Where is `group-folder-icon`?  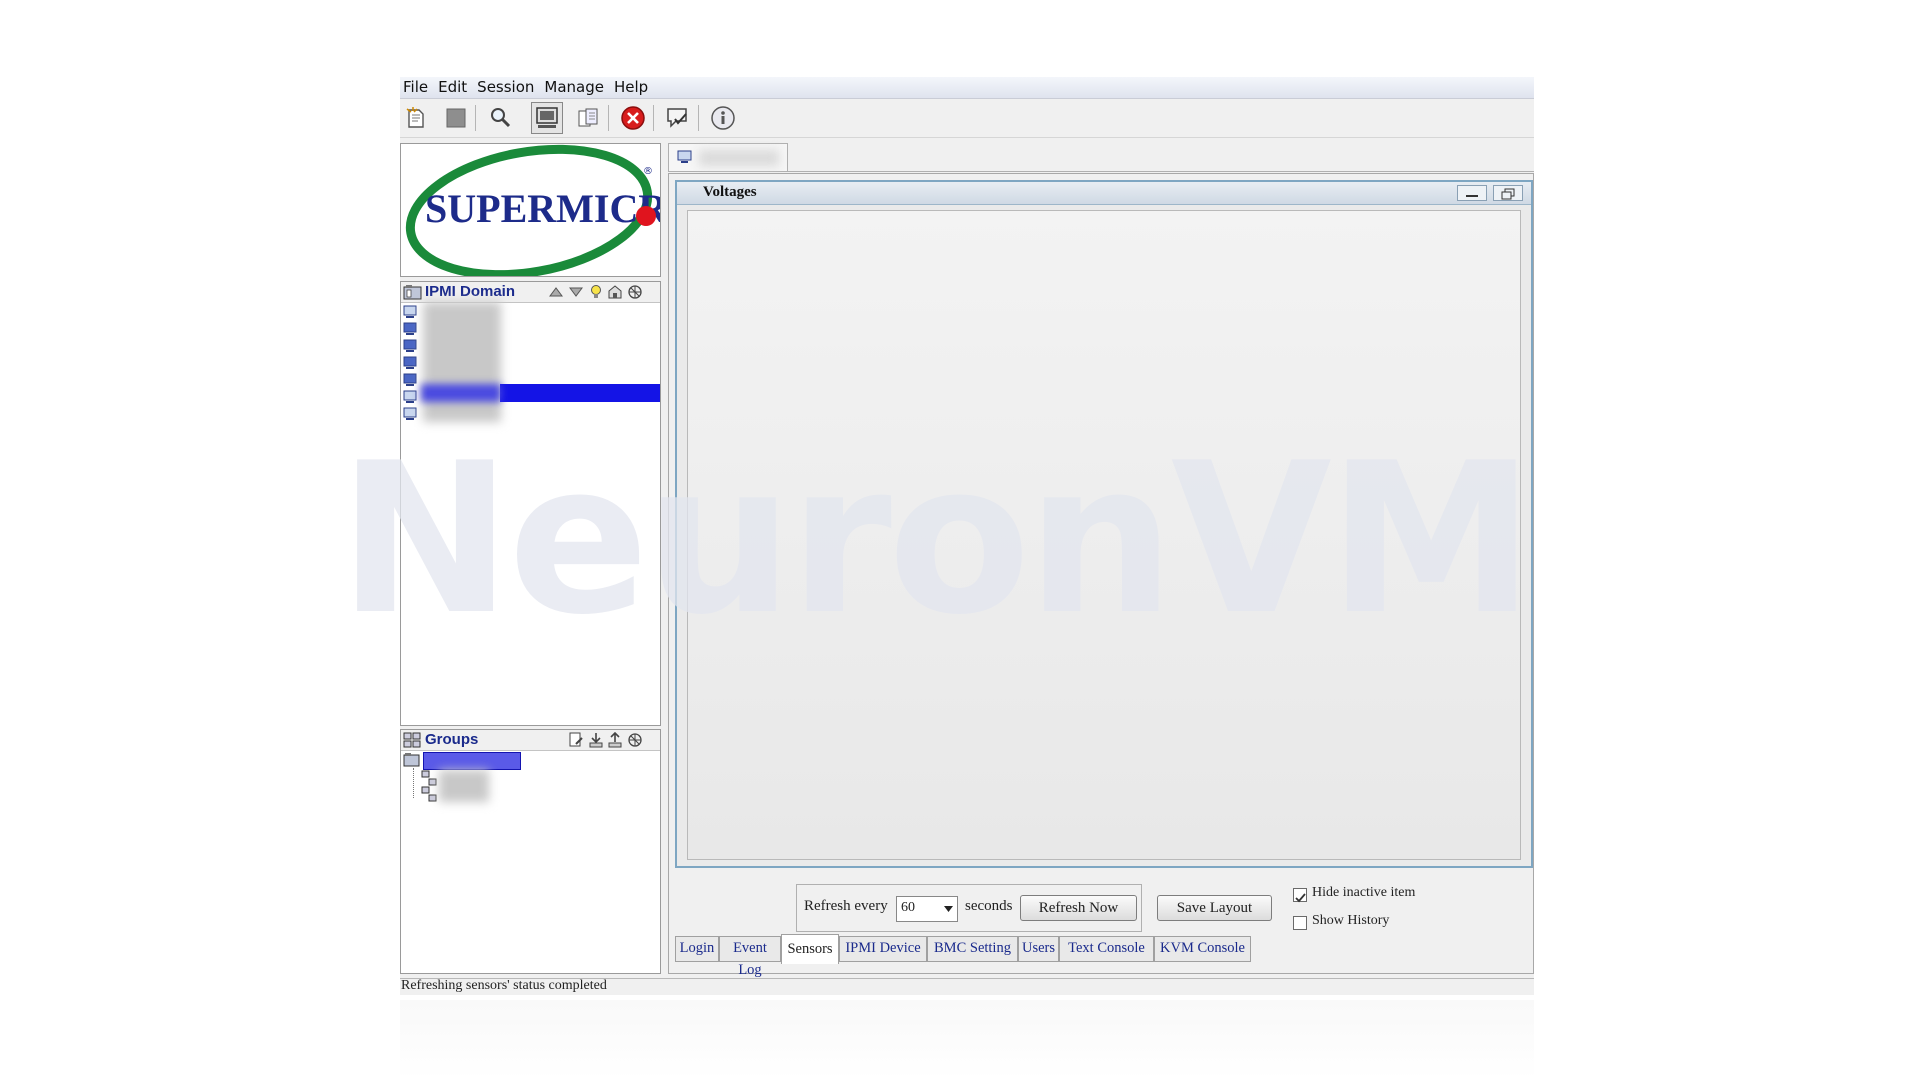 group-folder-icon is located at coordinates (411, 760).